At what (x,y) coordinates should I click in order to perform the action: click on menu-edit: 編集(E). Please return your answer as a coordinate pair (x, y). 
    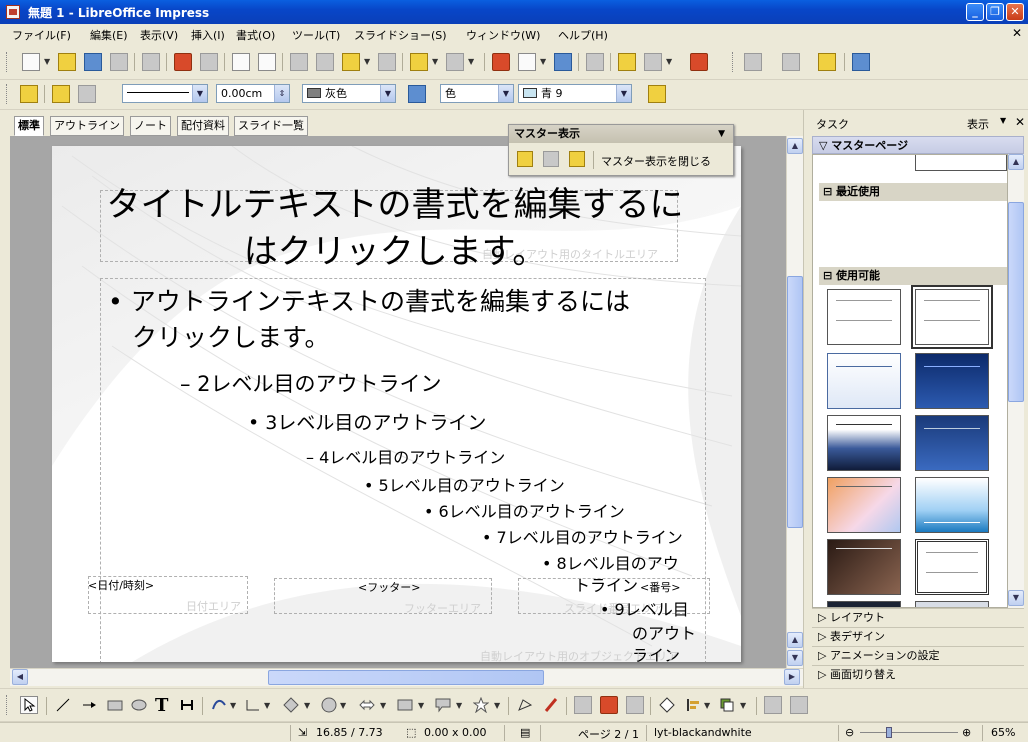
    Looking at the image, I should click on (109, 35).